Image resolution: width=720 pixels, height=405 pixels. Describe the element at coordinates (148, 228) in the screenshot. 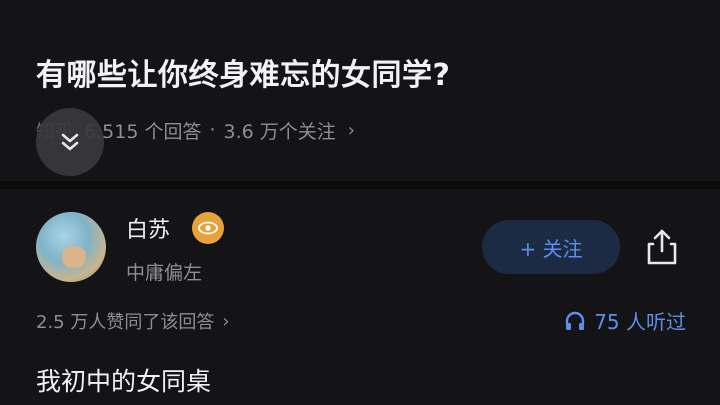

I see `author-name: 白苏` at that location.